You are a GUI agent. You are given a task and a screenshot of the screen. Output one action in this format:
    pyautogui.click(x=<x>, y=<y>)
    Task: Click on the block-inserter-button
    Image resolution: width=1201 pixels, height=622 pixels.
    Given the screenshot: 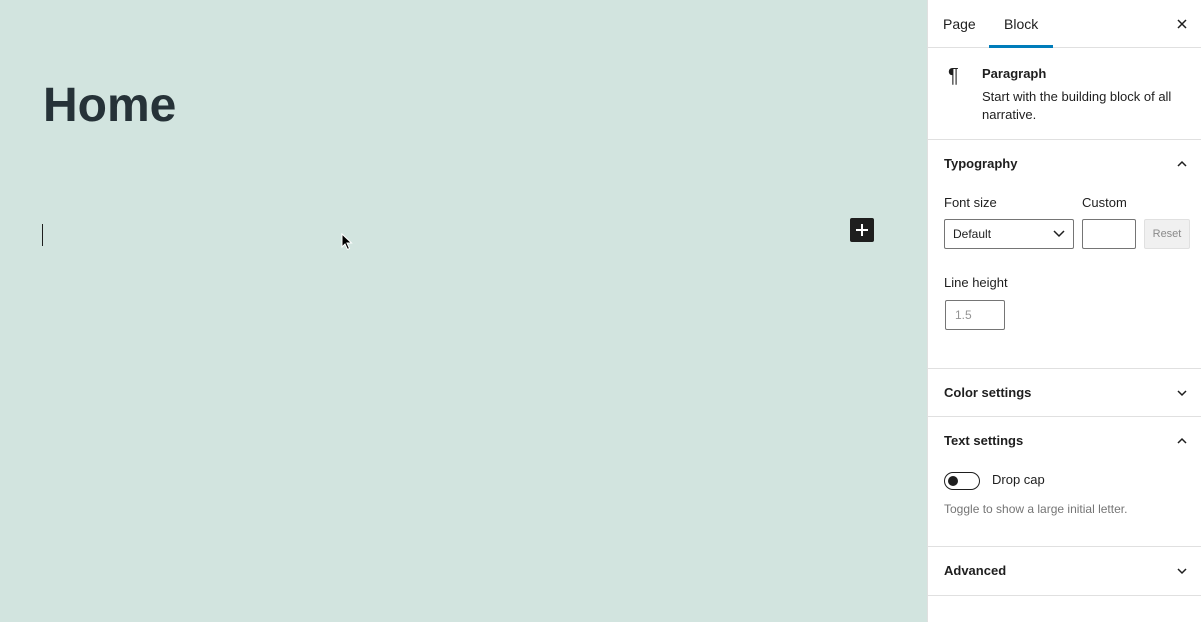 What is the action you would take?
    pyautogui.click(x=862, y=230)
    